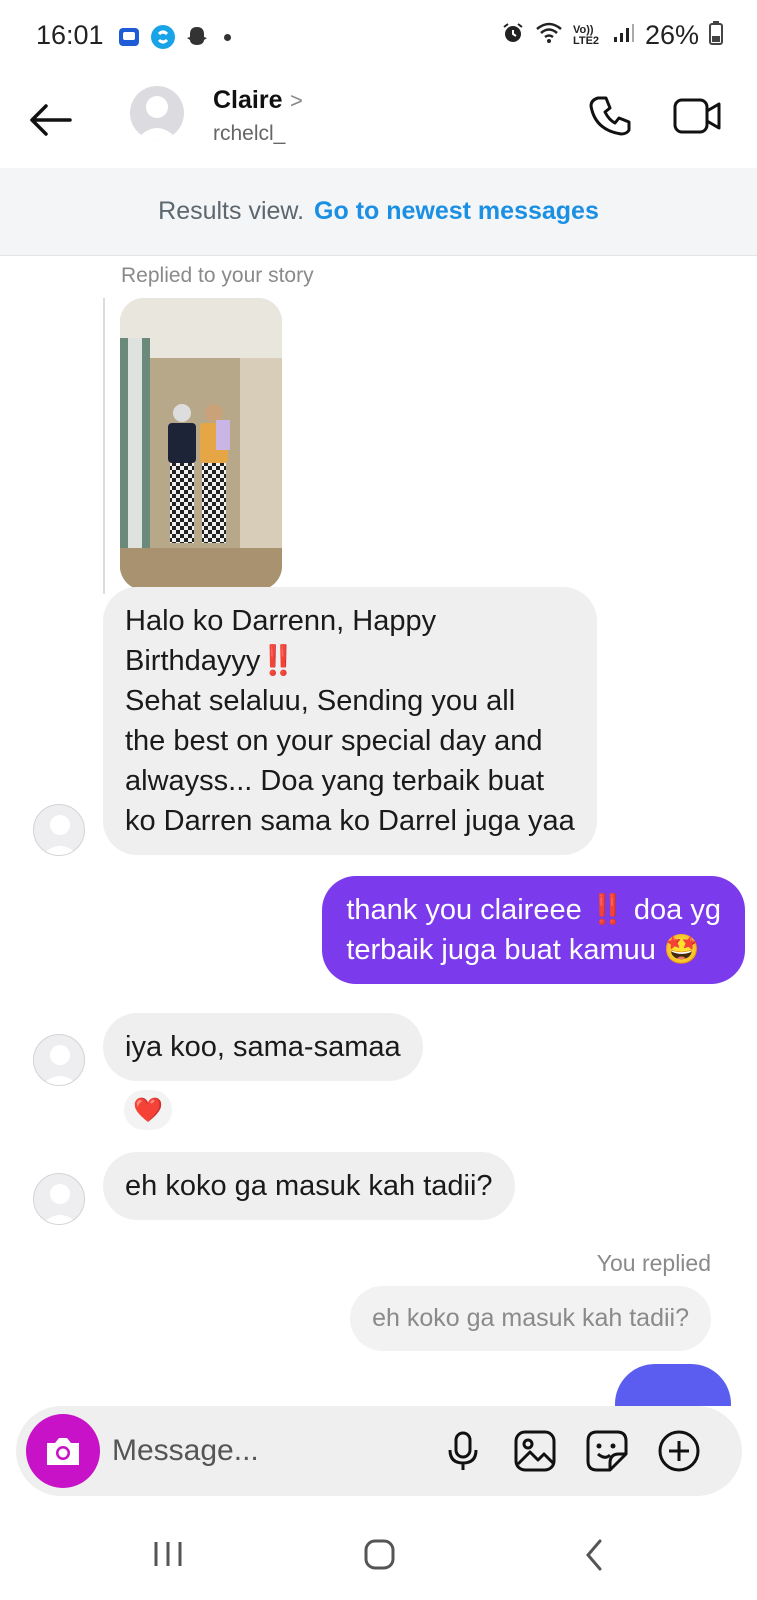  I want to click on message-text: eh koko ga masuk kah tadii?, so click(309, 1186).